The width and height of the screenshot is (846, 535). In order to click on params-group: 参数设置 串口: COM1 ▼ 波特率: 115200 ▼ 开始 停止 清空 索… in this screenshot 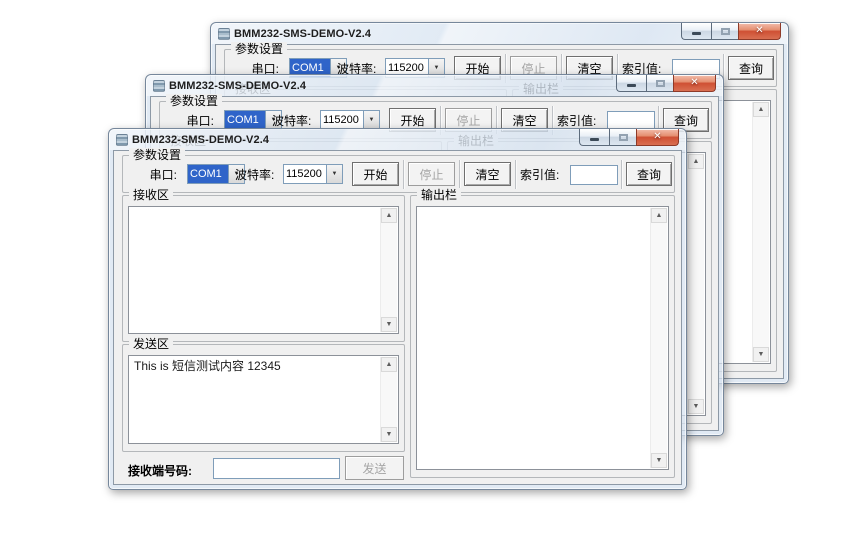, I will do `click(398, 170)`.